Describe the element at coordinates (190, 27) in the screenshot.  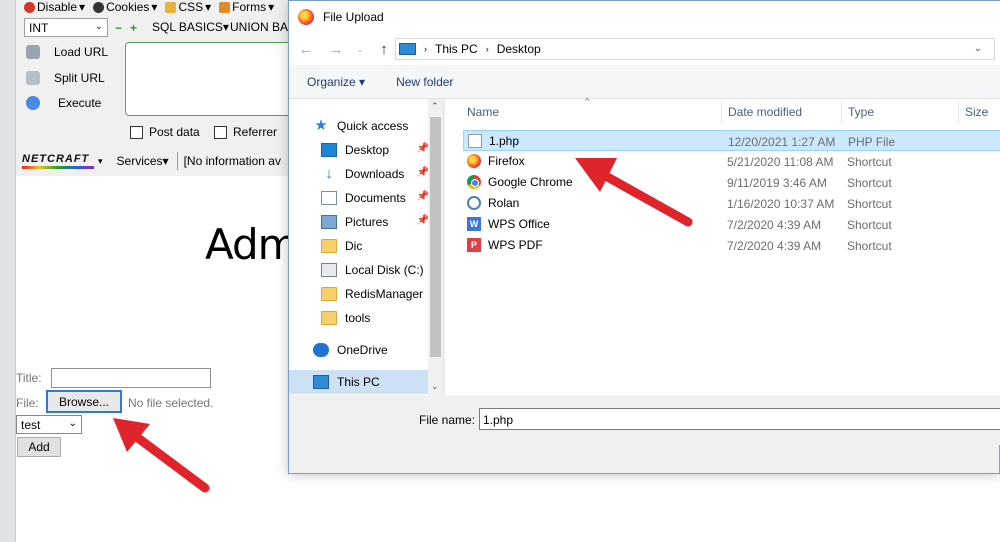
I see `sql-basics-menu: SQL BASICS▾` at that location.